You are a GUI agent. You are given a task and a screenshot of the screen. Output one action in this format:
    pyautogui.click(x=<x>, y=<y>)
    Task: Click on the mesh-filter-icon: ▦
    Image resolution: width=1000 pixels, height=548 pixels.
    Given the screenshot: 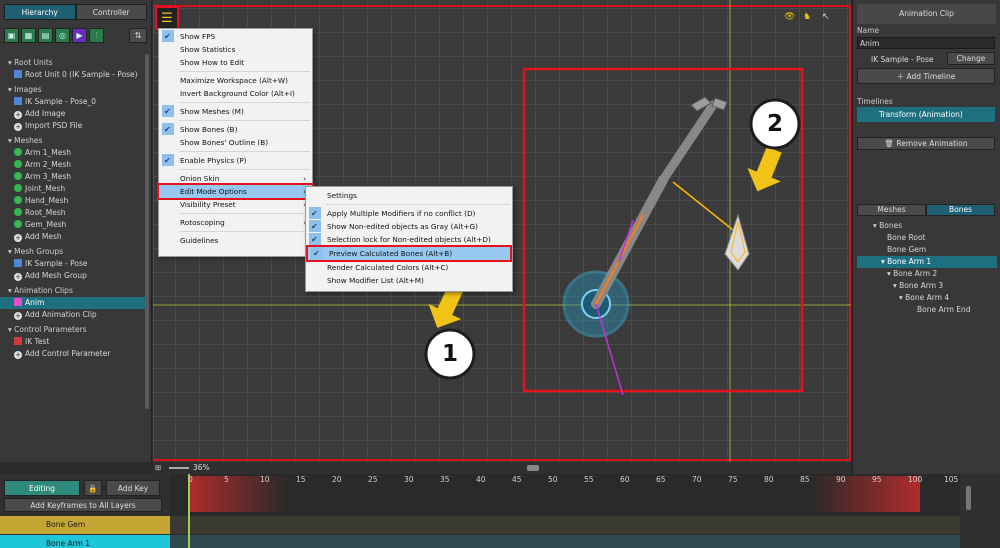 What is the action you would take?
    pyautogui.click(x=28, y=35)
    